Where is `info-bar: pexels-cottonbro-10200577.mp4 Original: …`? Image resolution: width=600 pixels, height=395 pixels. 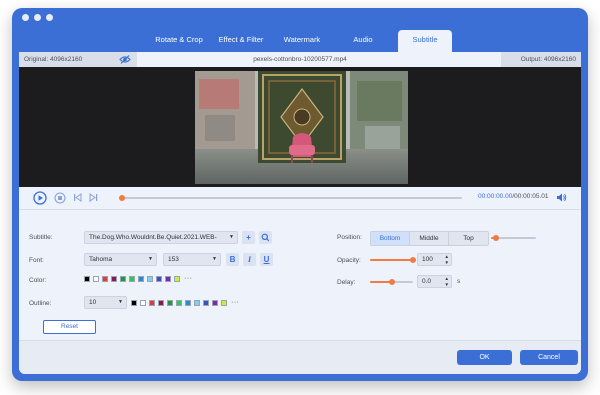
info-bar: pexels-cottonbro-10200577.mp4 Original: … is located at coordinates (300, 59).